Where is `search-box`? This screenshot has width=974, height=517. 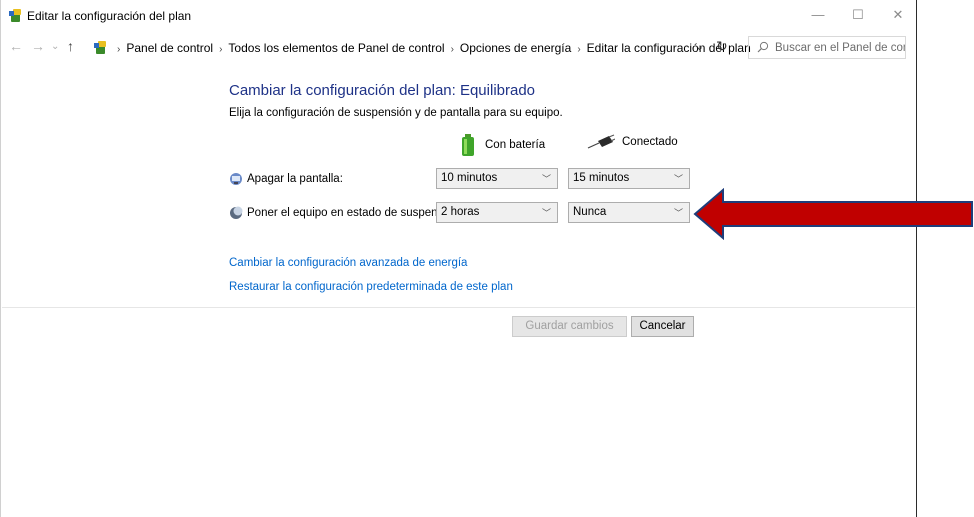
search-box is located at coordinates (827, 47).